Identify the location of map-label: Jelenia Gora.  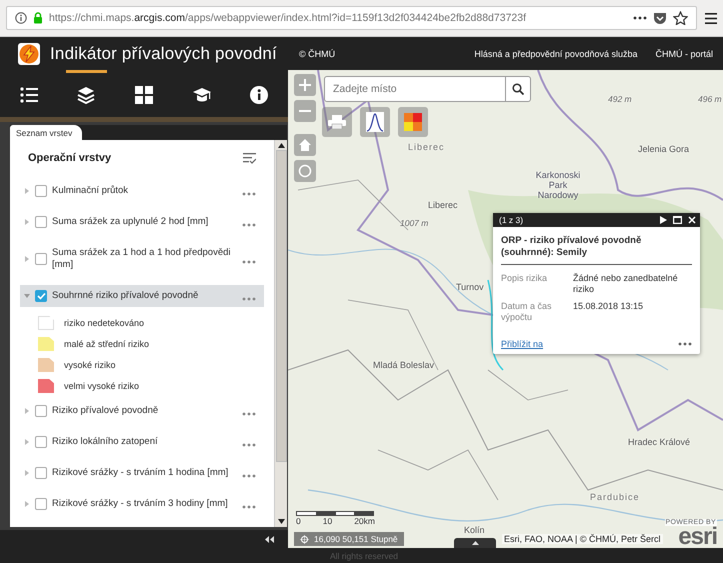
(664, 149).